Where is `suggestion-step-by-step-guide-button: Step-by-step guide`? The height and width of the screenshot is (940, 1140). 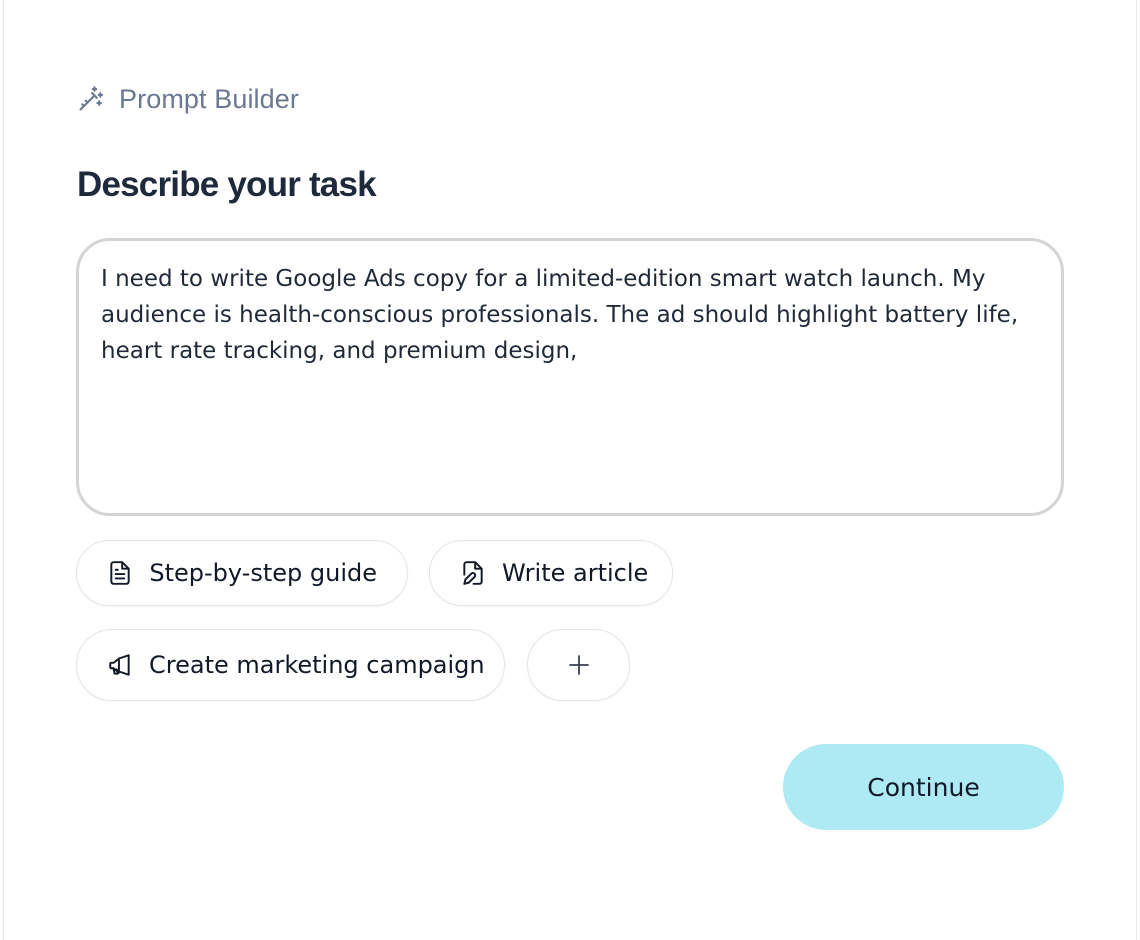
suggestion-step-by-step-guide-button: Step-by-step guide is located at coordinates (242, 573).